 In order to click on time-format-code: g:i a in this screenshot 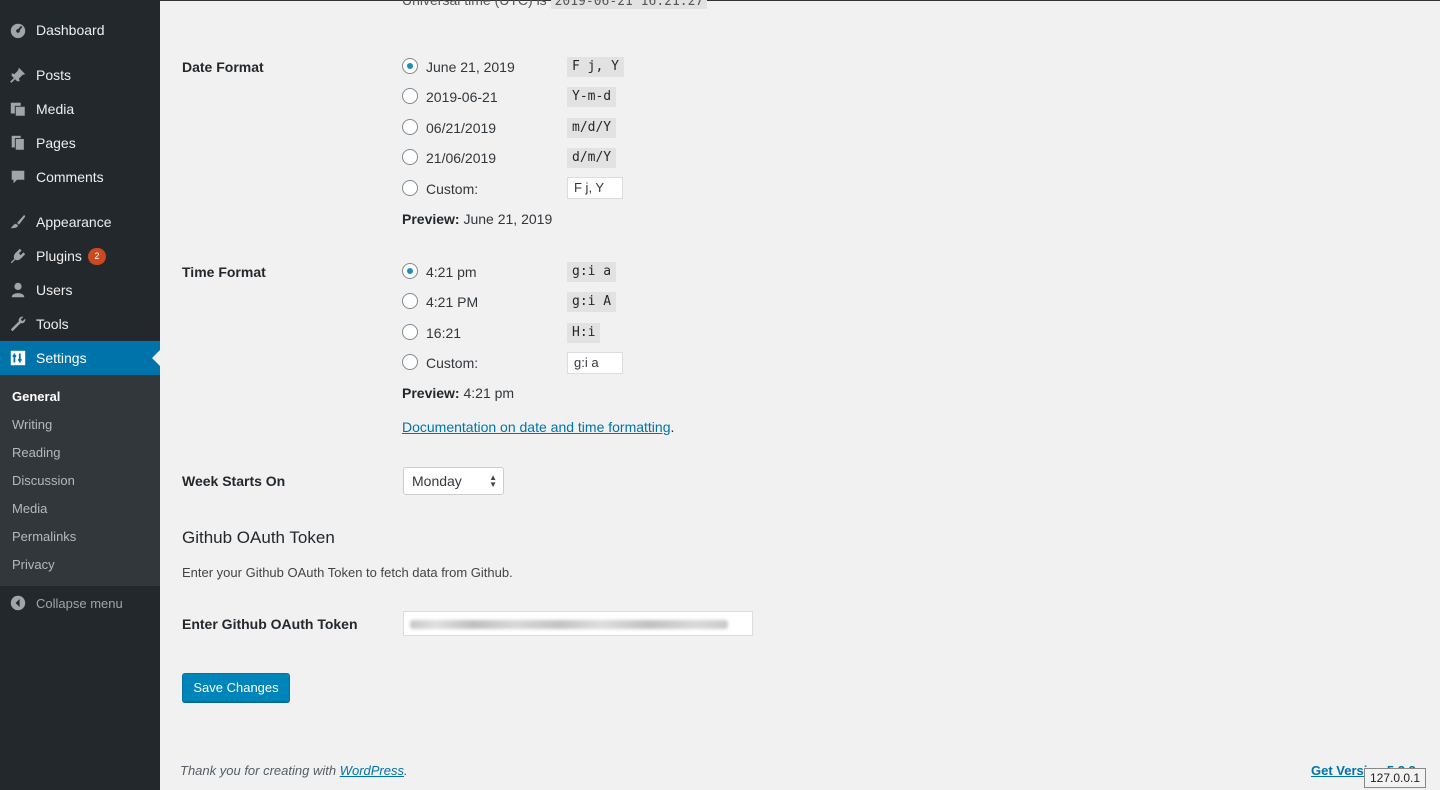, I will do `click(592, 272)`.